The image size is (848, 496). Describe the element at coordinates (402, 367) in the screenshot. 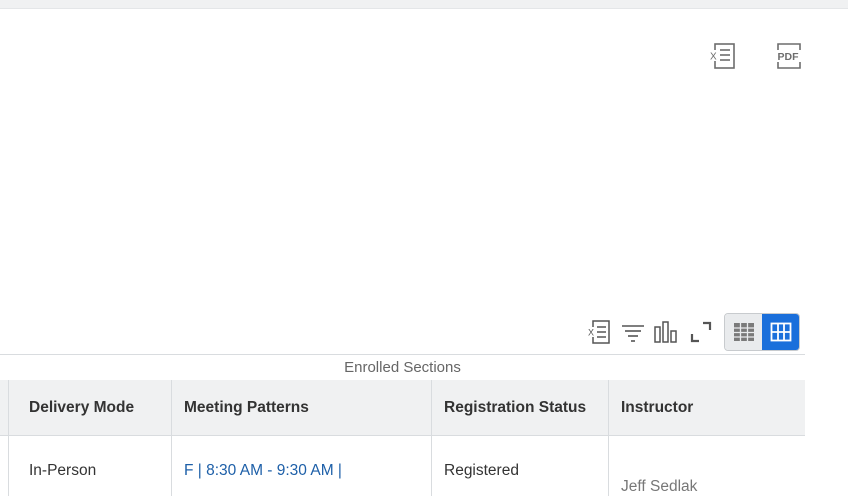

I see `grid-caption: Enrolled Sections` at that location.